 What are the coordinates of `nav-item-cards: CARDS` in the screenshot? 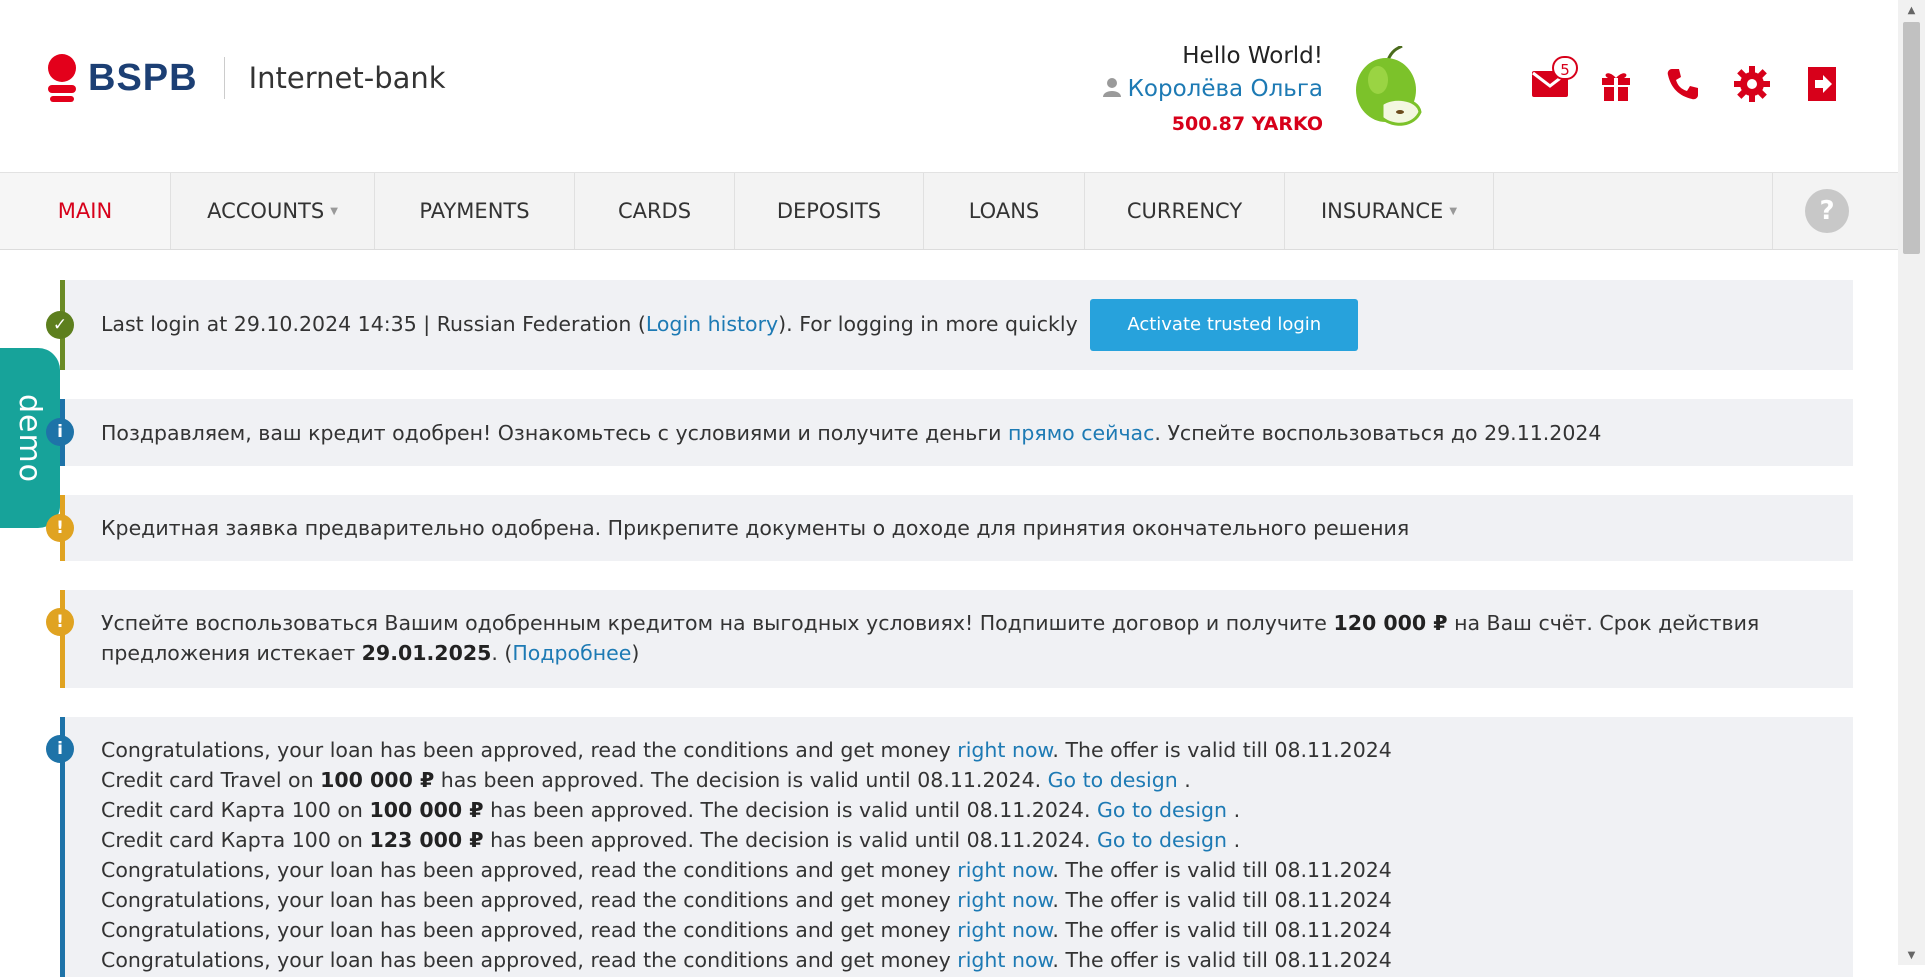 It's located at (655, 211).